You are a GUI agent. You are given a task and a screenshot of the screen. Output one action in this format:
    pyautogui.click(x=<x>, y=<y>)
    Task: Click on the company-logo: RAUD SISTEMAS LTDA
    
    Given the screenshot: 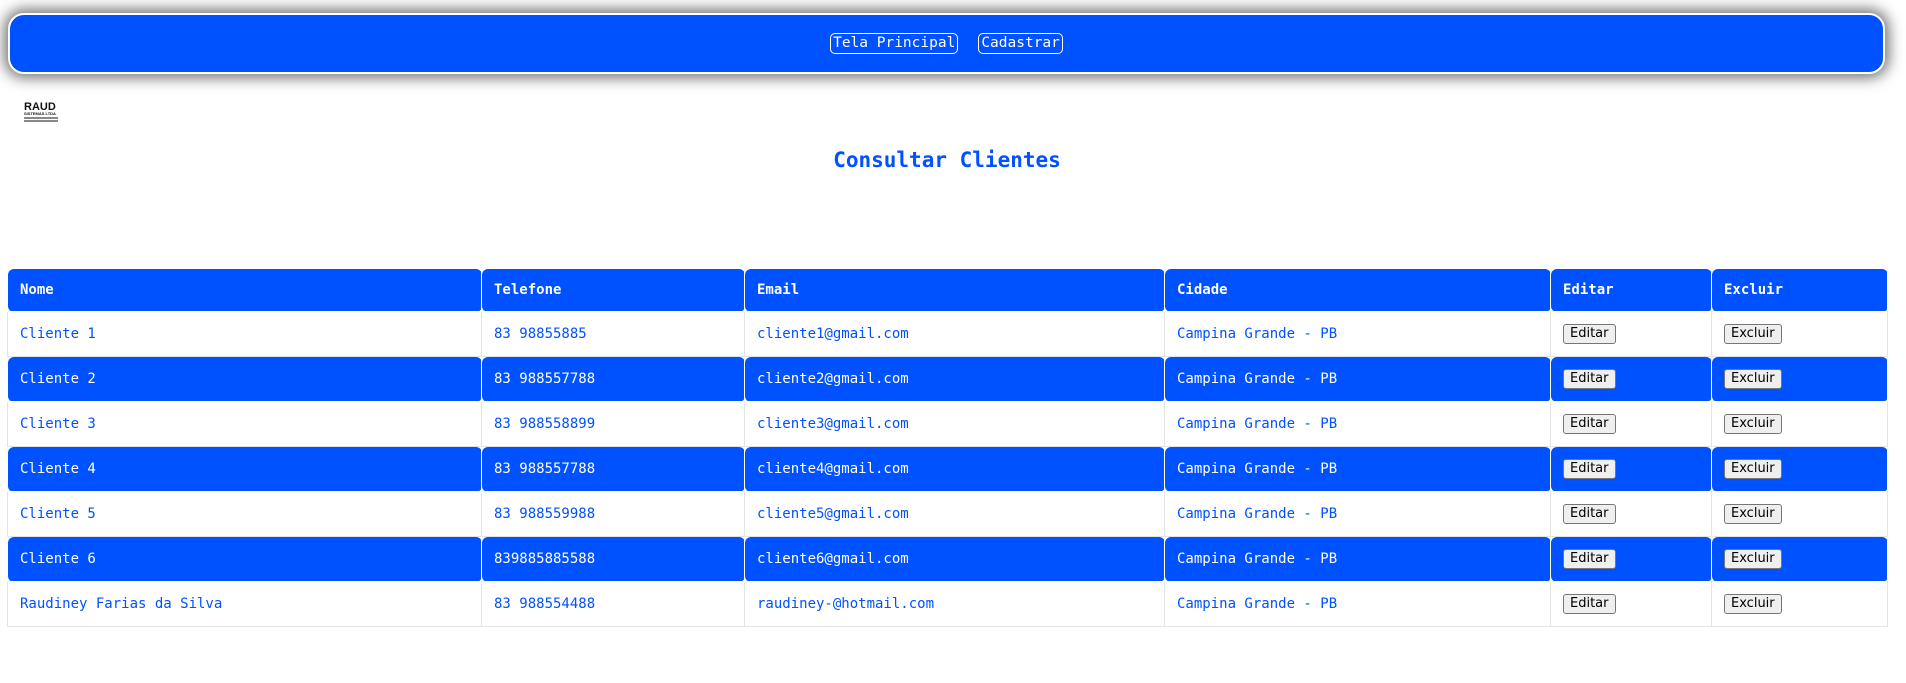 What is the action you would take?
    pyautogui.click(x=42, y=112)
    